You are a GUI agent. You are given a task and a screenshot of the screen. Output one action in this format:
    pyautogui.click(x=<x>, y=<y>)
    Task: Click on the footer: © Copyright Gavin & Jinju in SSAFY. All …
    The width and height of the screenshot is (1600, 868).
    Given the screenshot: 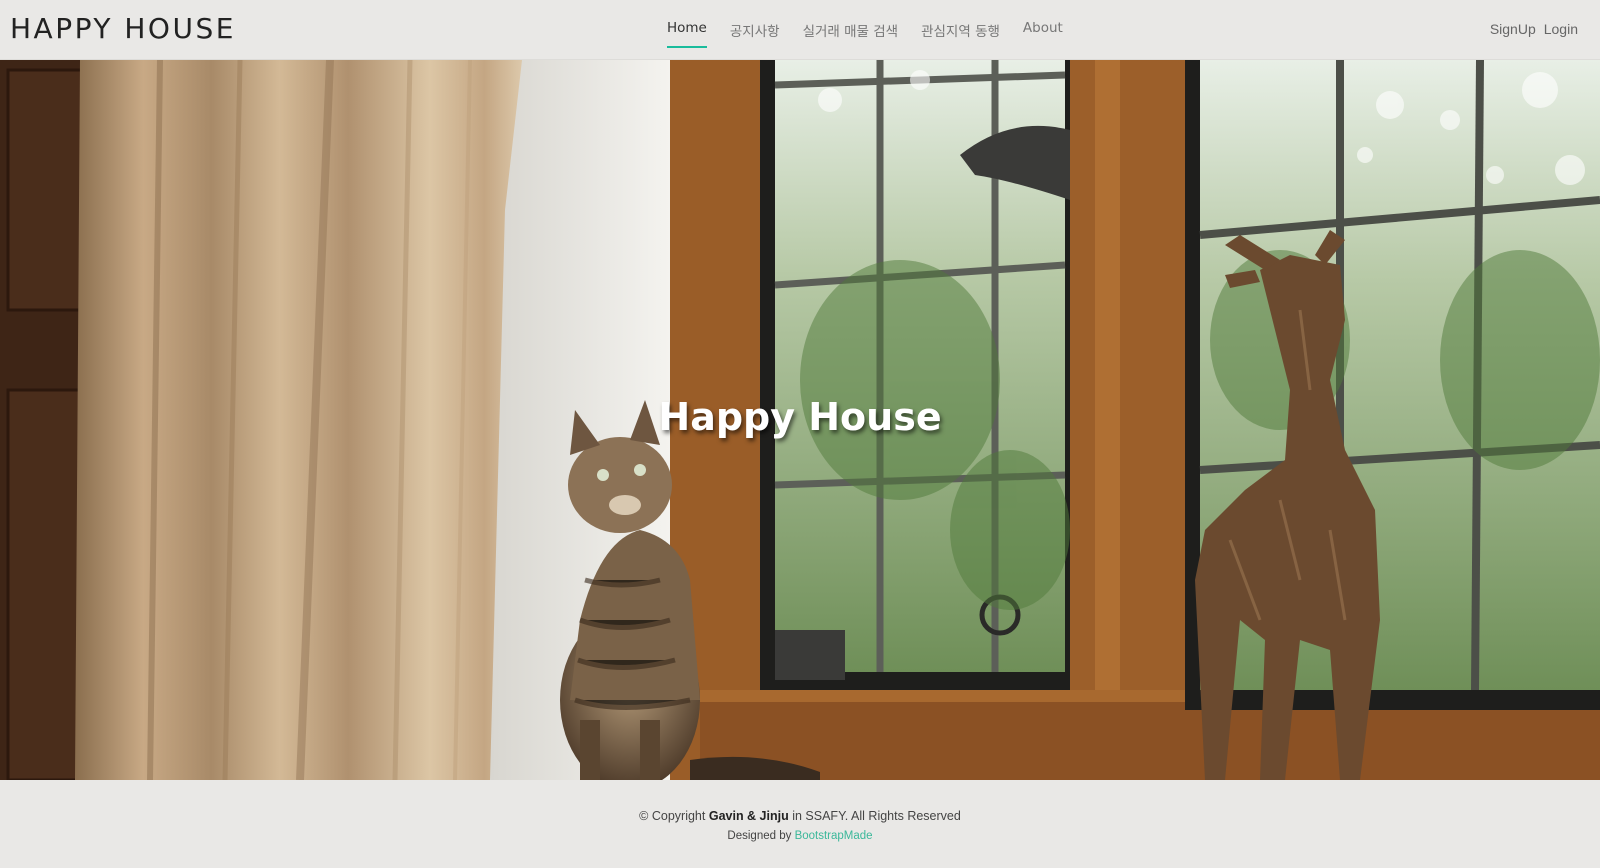 What is the action you would take?
    pyautogui.click(x=800, y=824)
    